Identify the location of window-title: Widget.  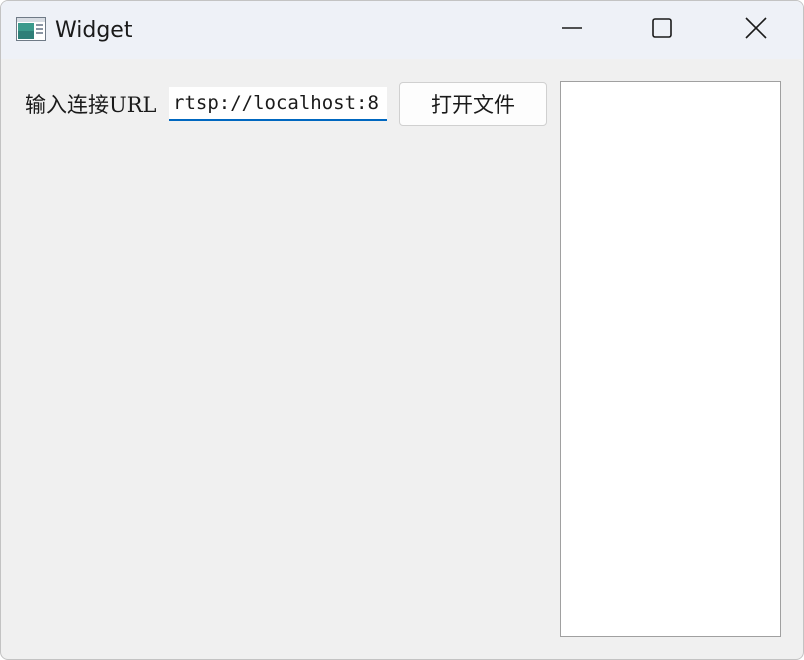
(94, 30).